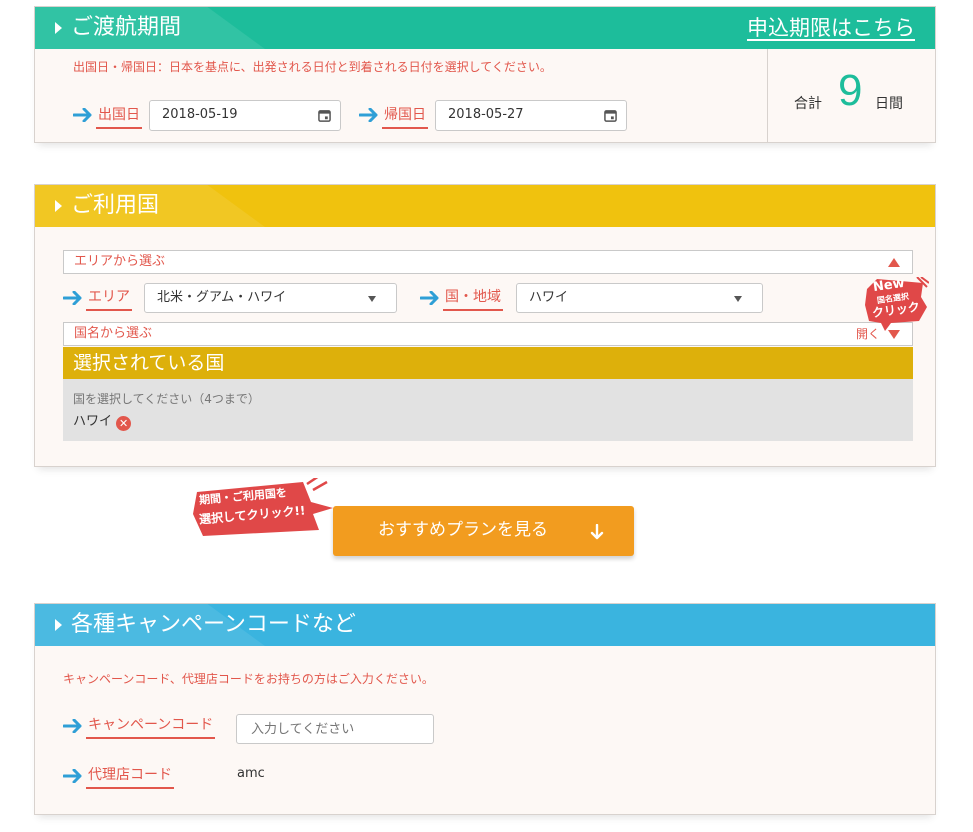  What do you see at coordinates (130, 777) in the screenshot?
I see `agency-code-label: 代理店コード` at bounding box center [130, 777].